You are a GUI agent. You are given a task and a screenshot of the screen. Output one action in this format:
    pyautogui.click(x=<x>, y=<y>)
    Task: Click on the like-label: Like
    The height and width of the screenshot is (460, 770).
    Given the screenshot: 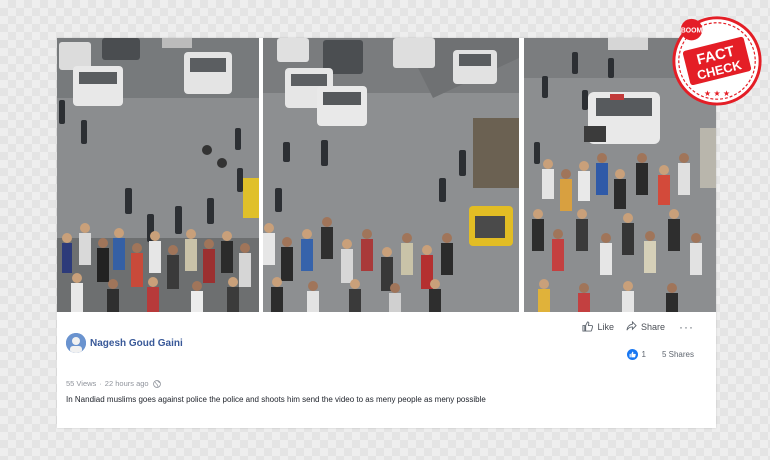 What is the action you would take?
    pyautogui.click(x=605, y=326)
    